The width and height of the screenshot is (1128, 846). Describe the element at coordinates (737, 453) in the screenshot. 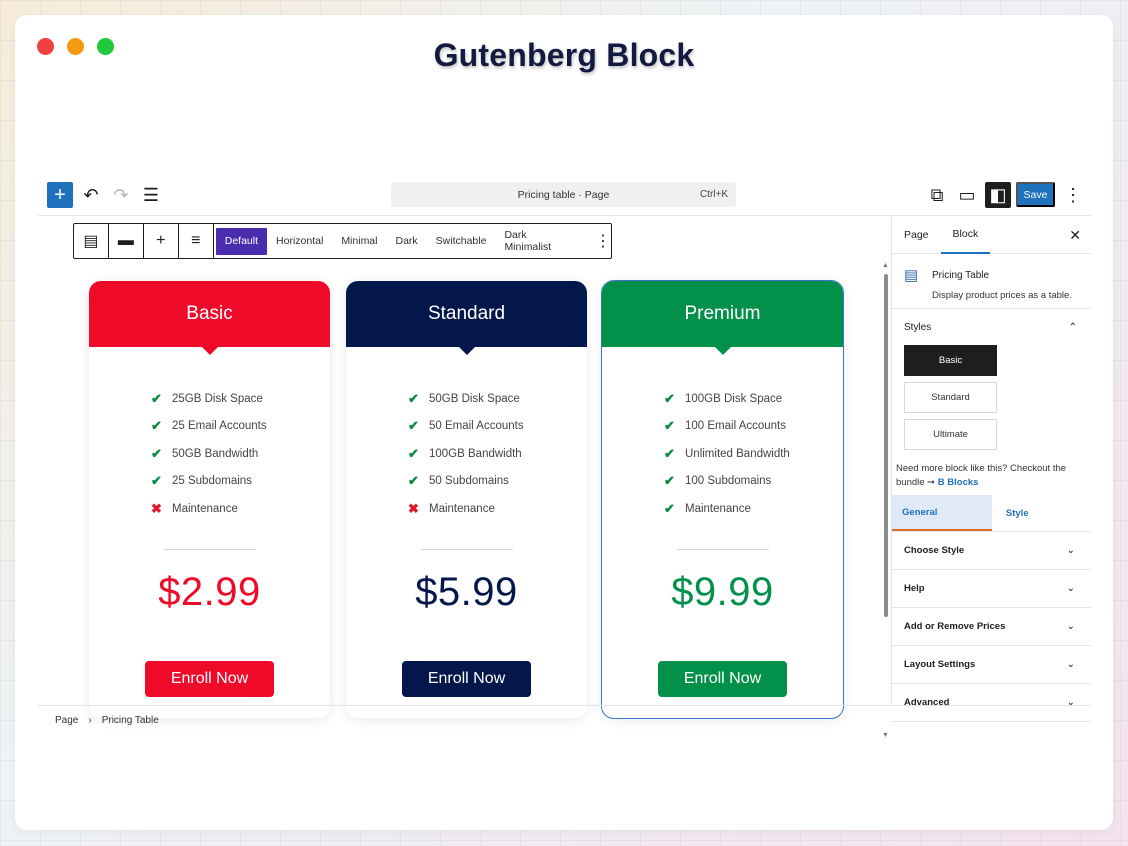

I see `feature-text: Unlimited Bandwidth` at that location.